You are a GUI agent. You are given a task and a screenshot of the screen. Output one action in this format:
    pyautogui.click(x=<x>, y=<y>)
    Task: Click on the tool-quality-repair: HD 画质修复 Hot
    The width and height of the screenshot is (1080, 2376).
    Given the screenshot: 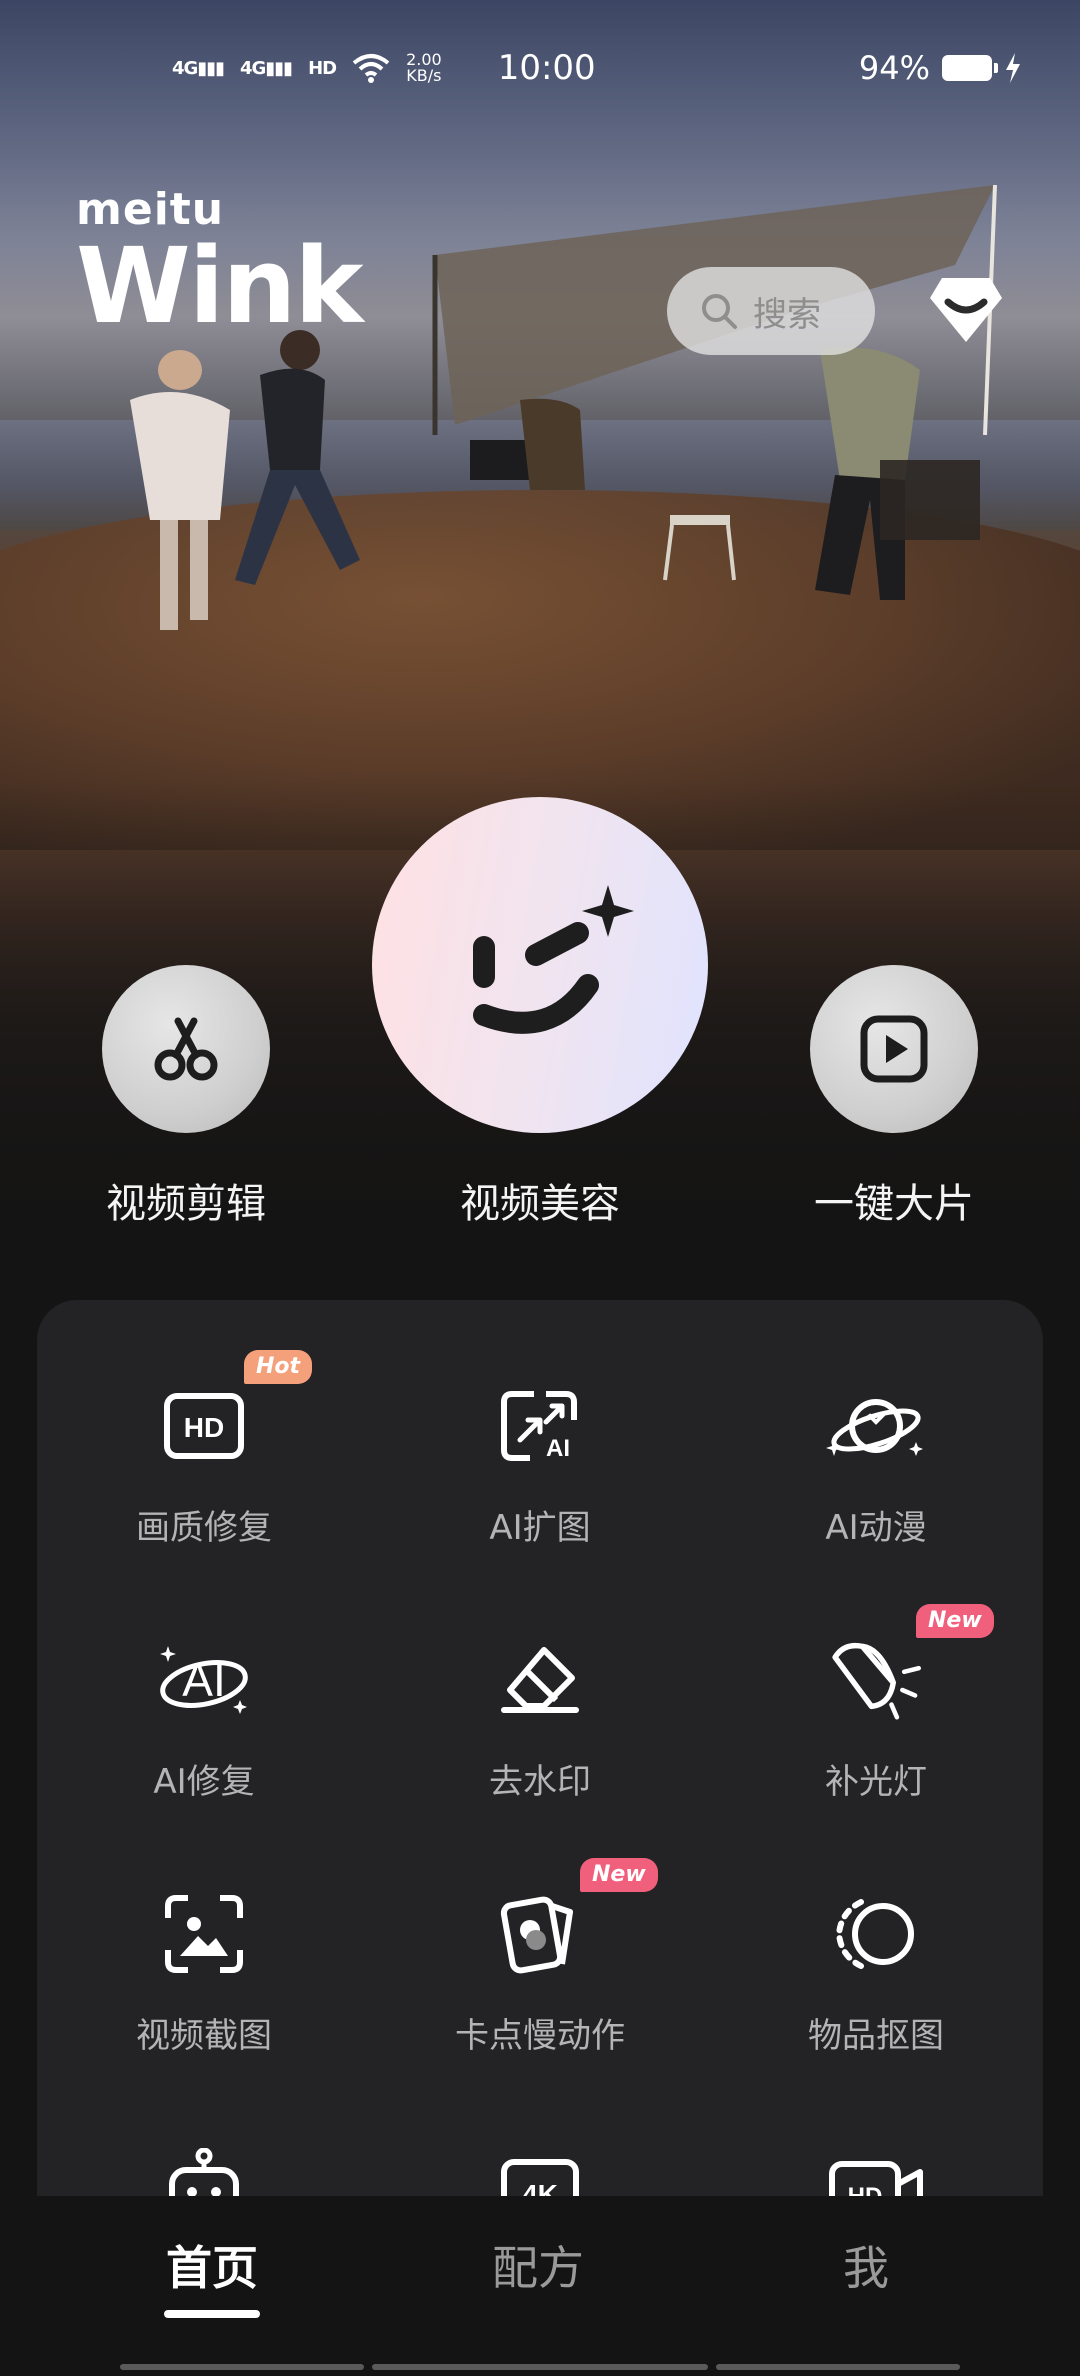 What is the action you would take?
    pyautogui.click(x=204, y=1449)
    